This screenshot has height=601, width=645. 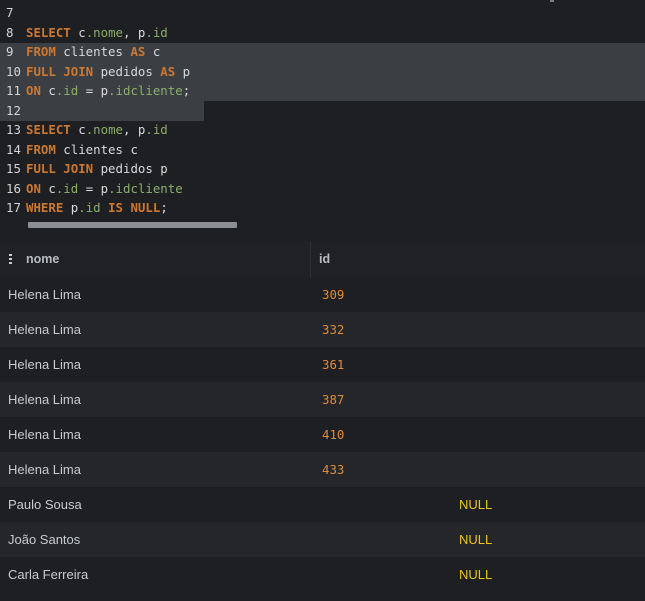 What do you see at coordinates (13, 149) in the screenshot?
I see `line-number: 14` at bounding box center [13, 149].